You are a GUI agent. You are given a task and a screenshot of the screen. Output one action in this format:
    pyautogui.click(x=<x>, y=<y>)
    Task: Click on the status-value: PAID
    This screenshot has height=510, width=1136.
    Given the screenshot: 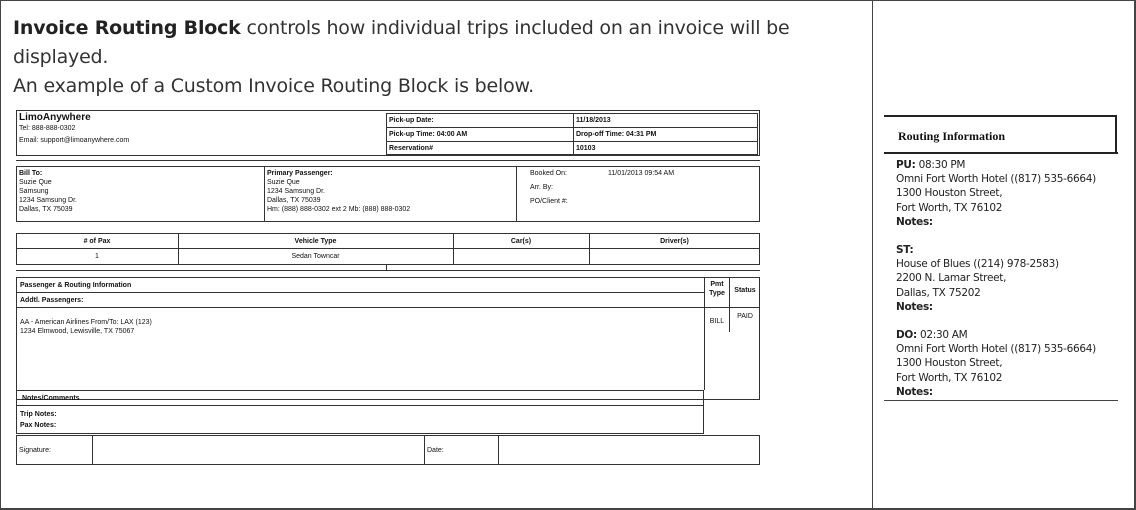 What is the action you would take?
    pyautogui.click(x=745, y=316)
    